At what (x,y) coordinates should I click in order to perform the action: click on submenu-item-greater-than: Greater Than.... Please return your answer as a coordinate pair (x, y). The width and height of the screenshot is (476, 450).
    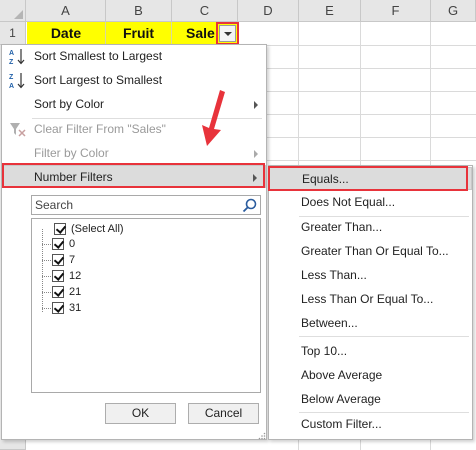
    Looking at the image, I should click on (370, 227).